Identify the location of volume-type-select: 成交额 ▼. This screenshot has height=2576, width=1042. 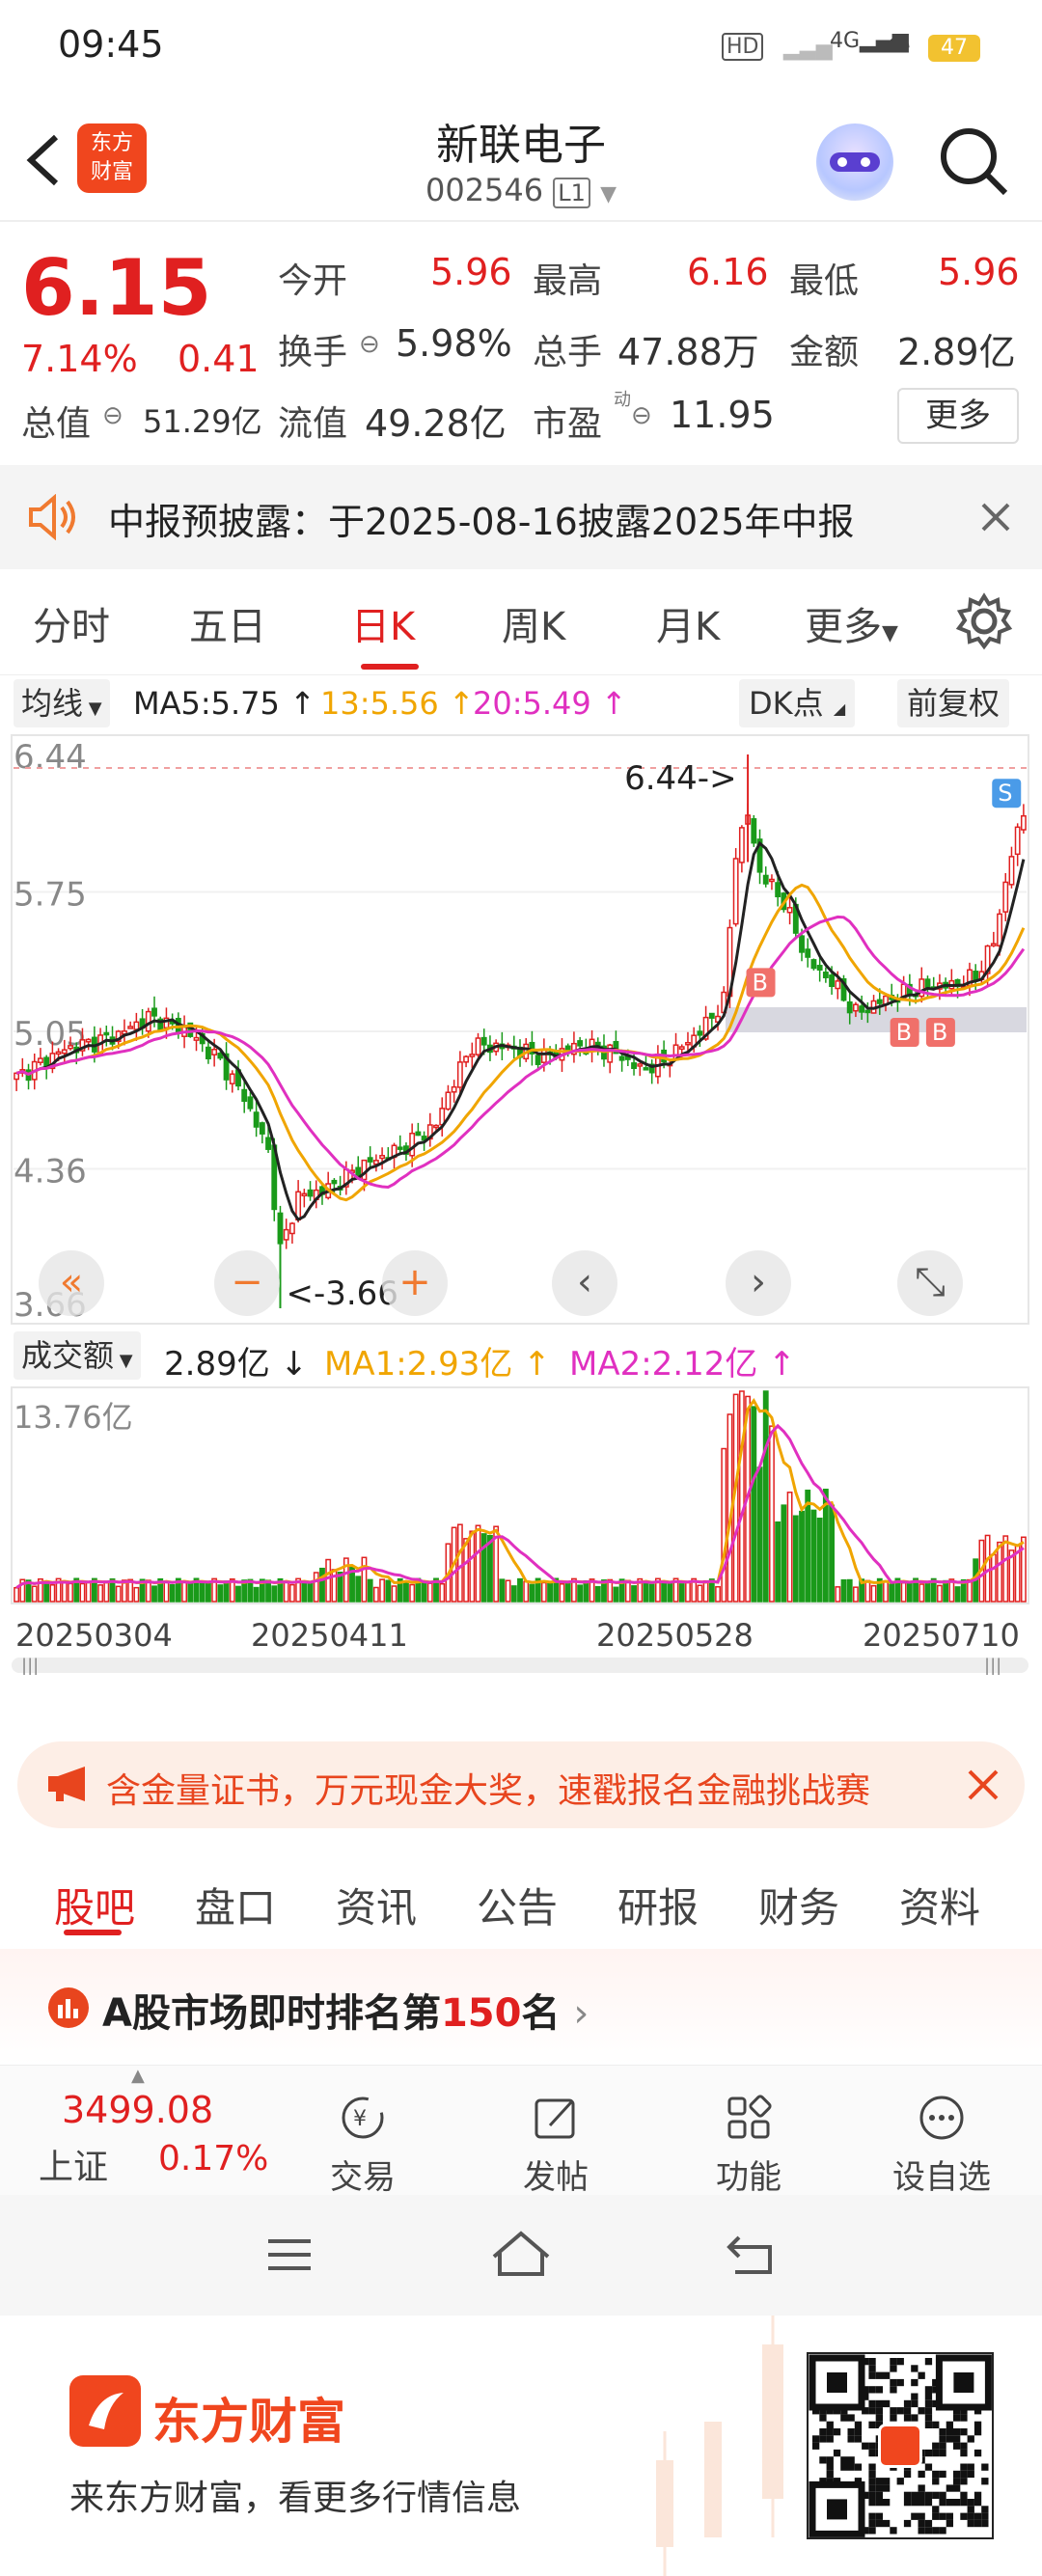
(77, 1356).